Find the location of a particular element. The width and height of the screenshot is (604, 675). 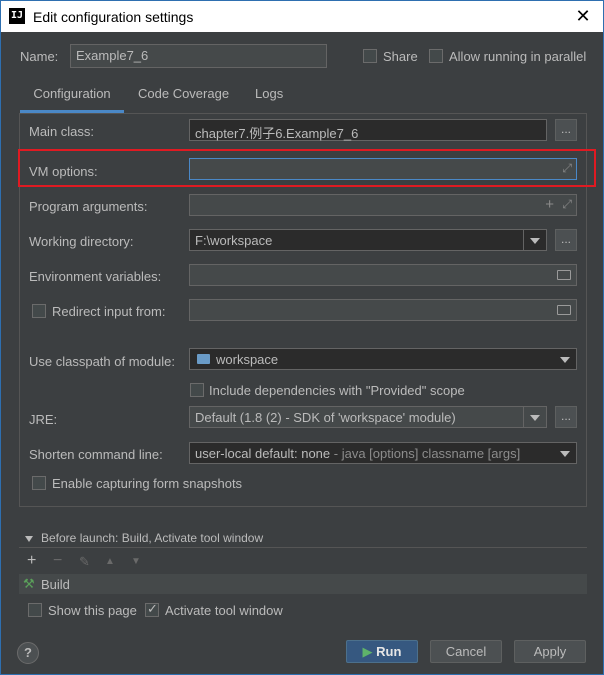

cancel-button: Cancel is located at coordinates (466, 651).